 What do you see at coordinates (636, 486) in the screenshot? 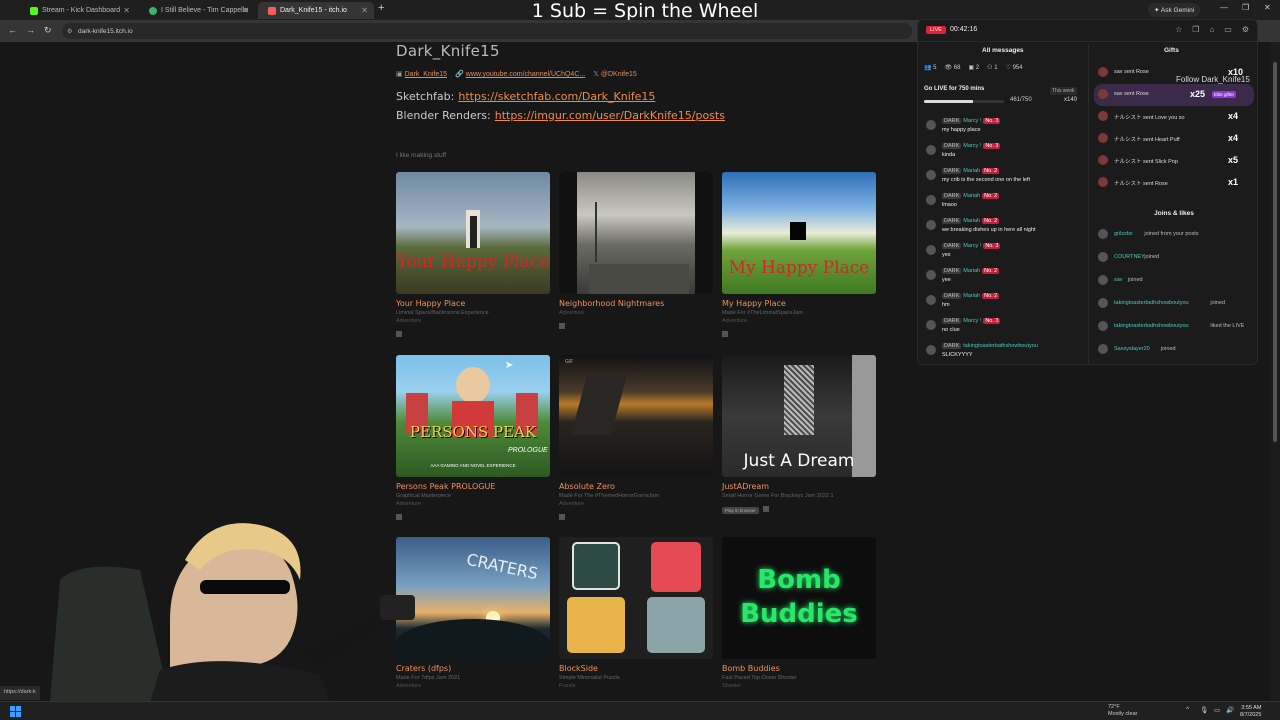
I see `game-title: Absolute Zero` at bounding box center [636, 486].